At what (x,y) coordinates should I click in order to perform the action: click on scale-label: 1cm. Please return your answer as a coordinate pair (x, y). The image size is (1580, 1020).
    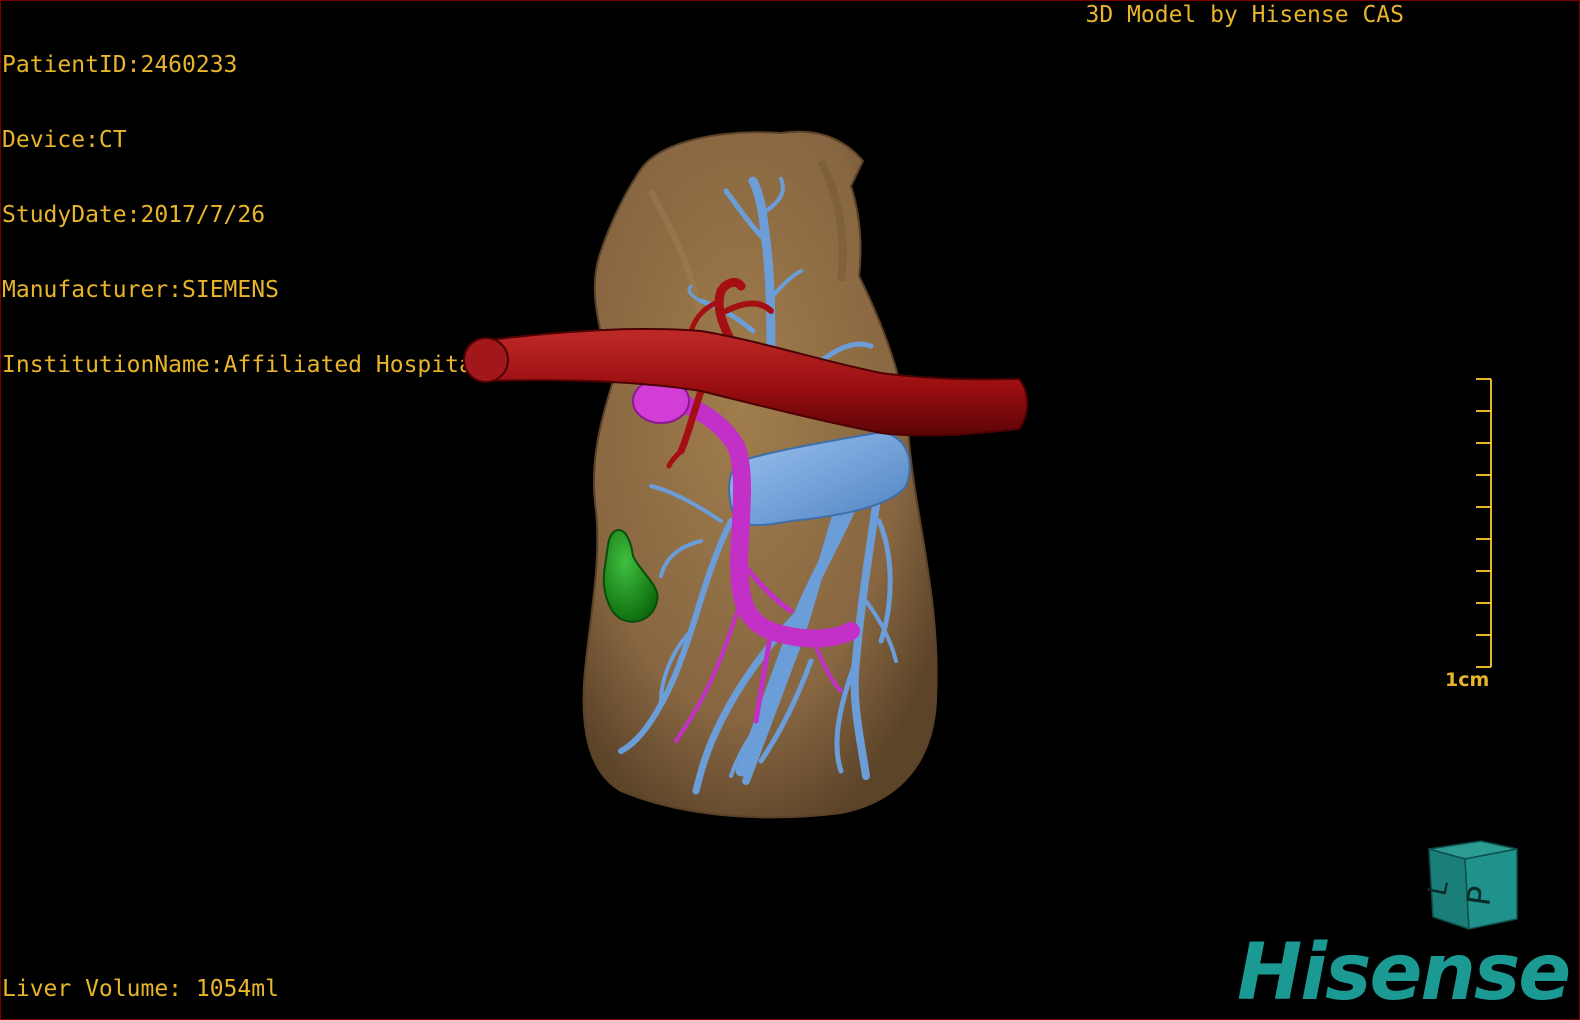
    Looking at the image, I should click on (1467, 680).